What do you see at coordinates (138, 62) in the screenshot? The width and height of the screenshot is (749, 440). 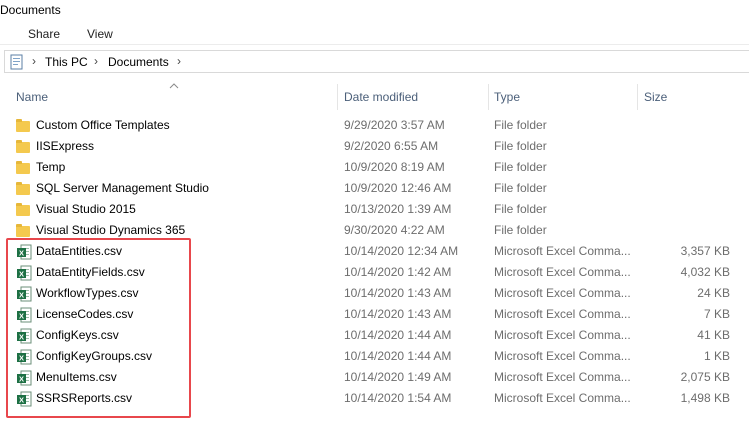 I see `breadcrumb-documents: Documents` at bounding box center [138, 62].